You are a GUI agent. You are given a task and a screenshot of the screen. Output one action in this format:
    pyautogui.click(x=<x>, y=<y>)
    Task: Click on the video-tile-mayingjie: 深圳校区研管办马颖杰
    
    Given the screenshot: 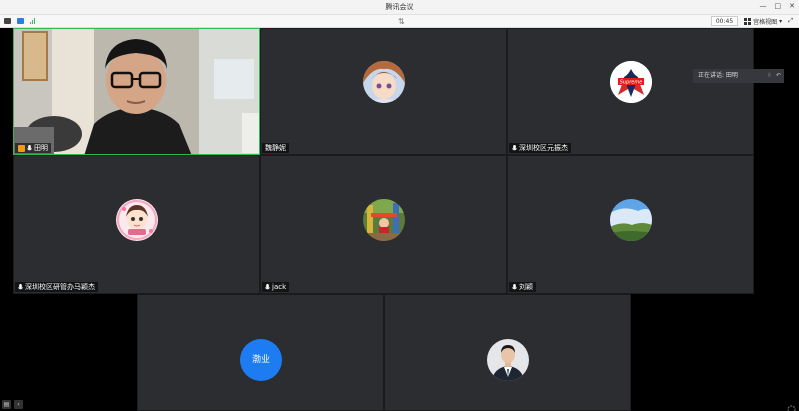 What is the action you would take?
    pyautogui.click(x=136, y=224)
    